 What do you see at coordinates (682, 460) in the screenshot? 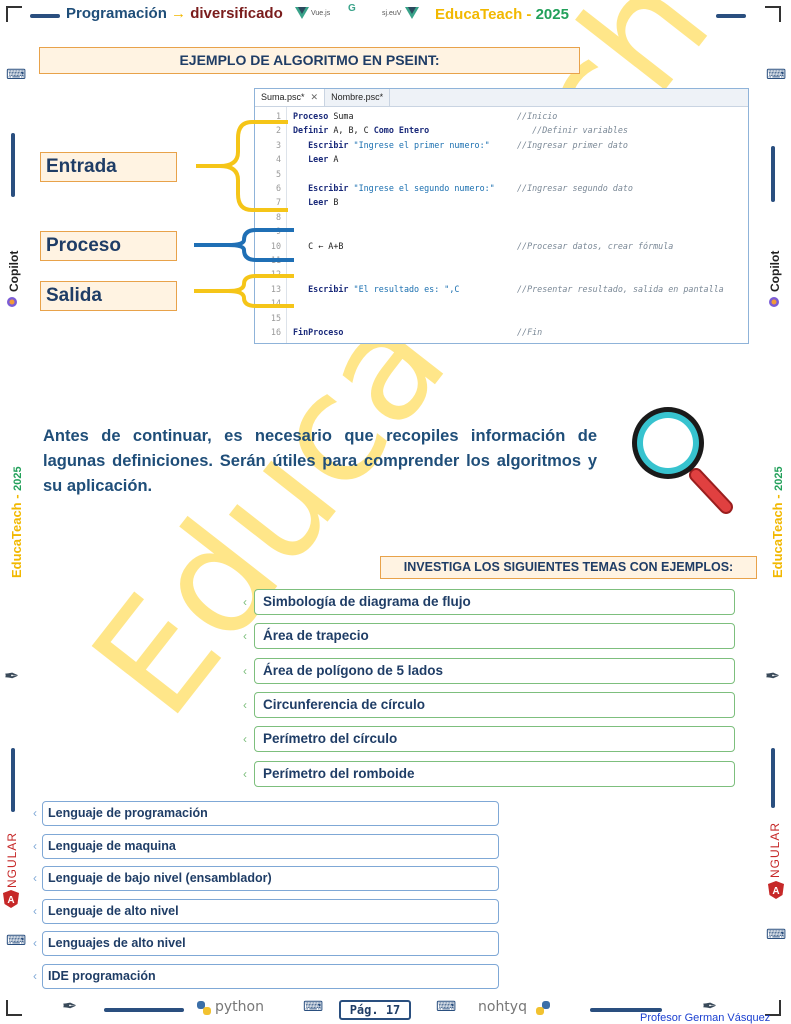
I see `magnifier-icon` at bounding box center [682, 460].